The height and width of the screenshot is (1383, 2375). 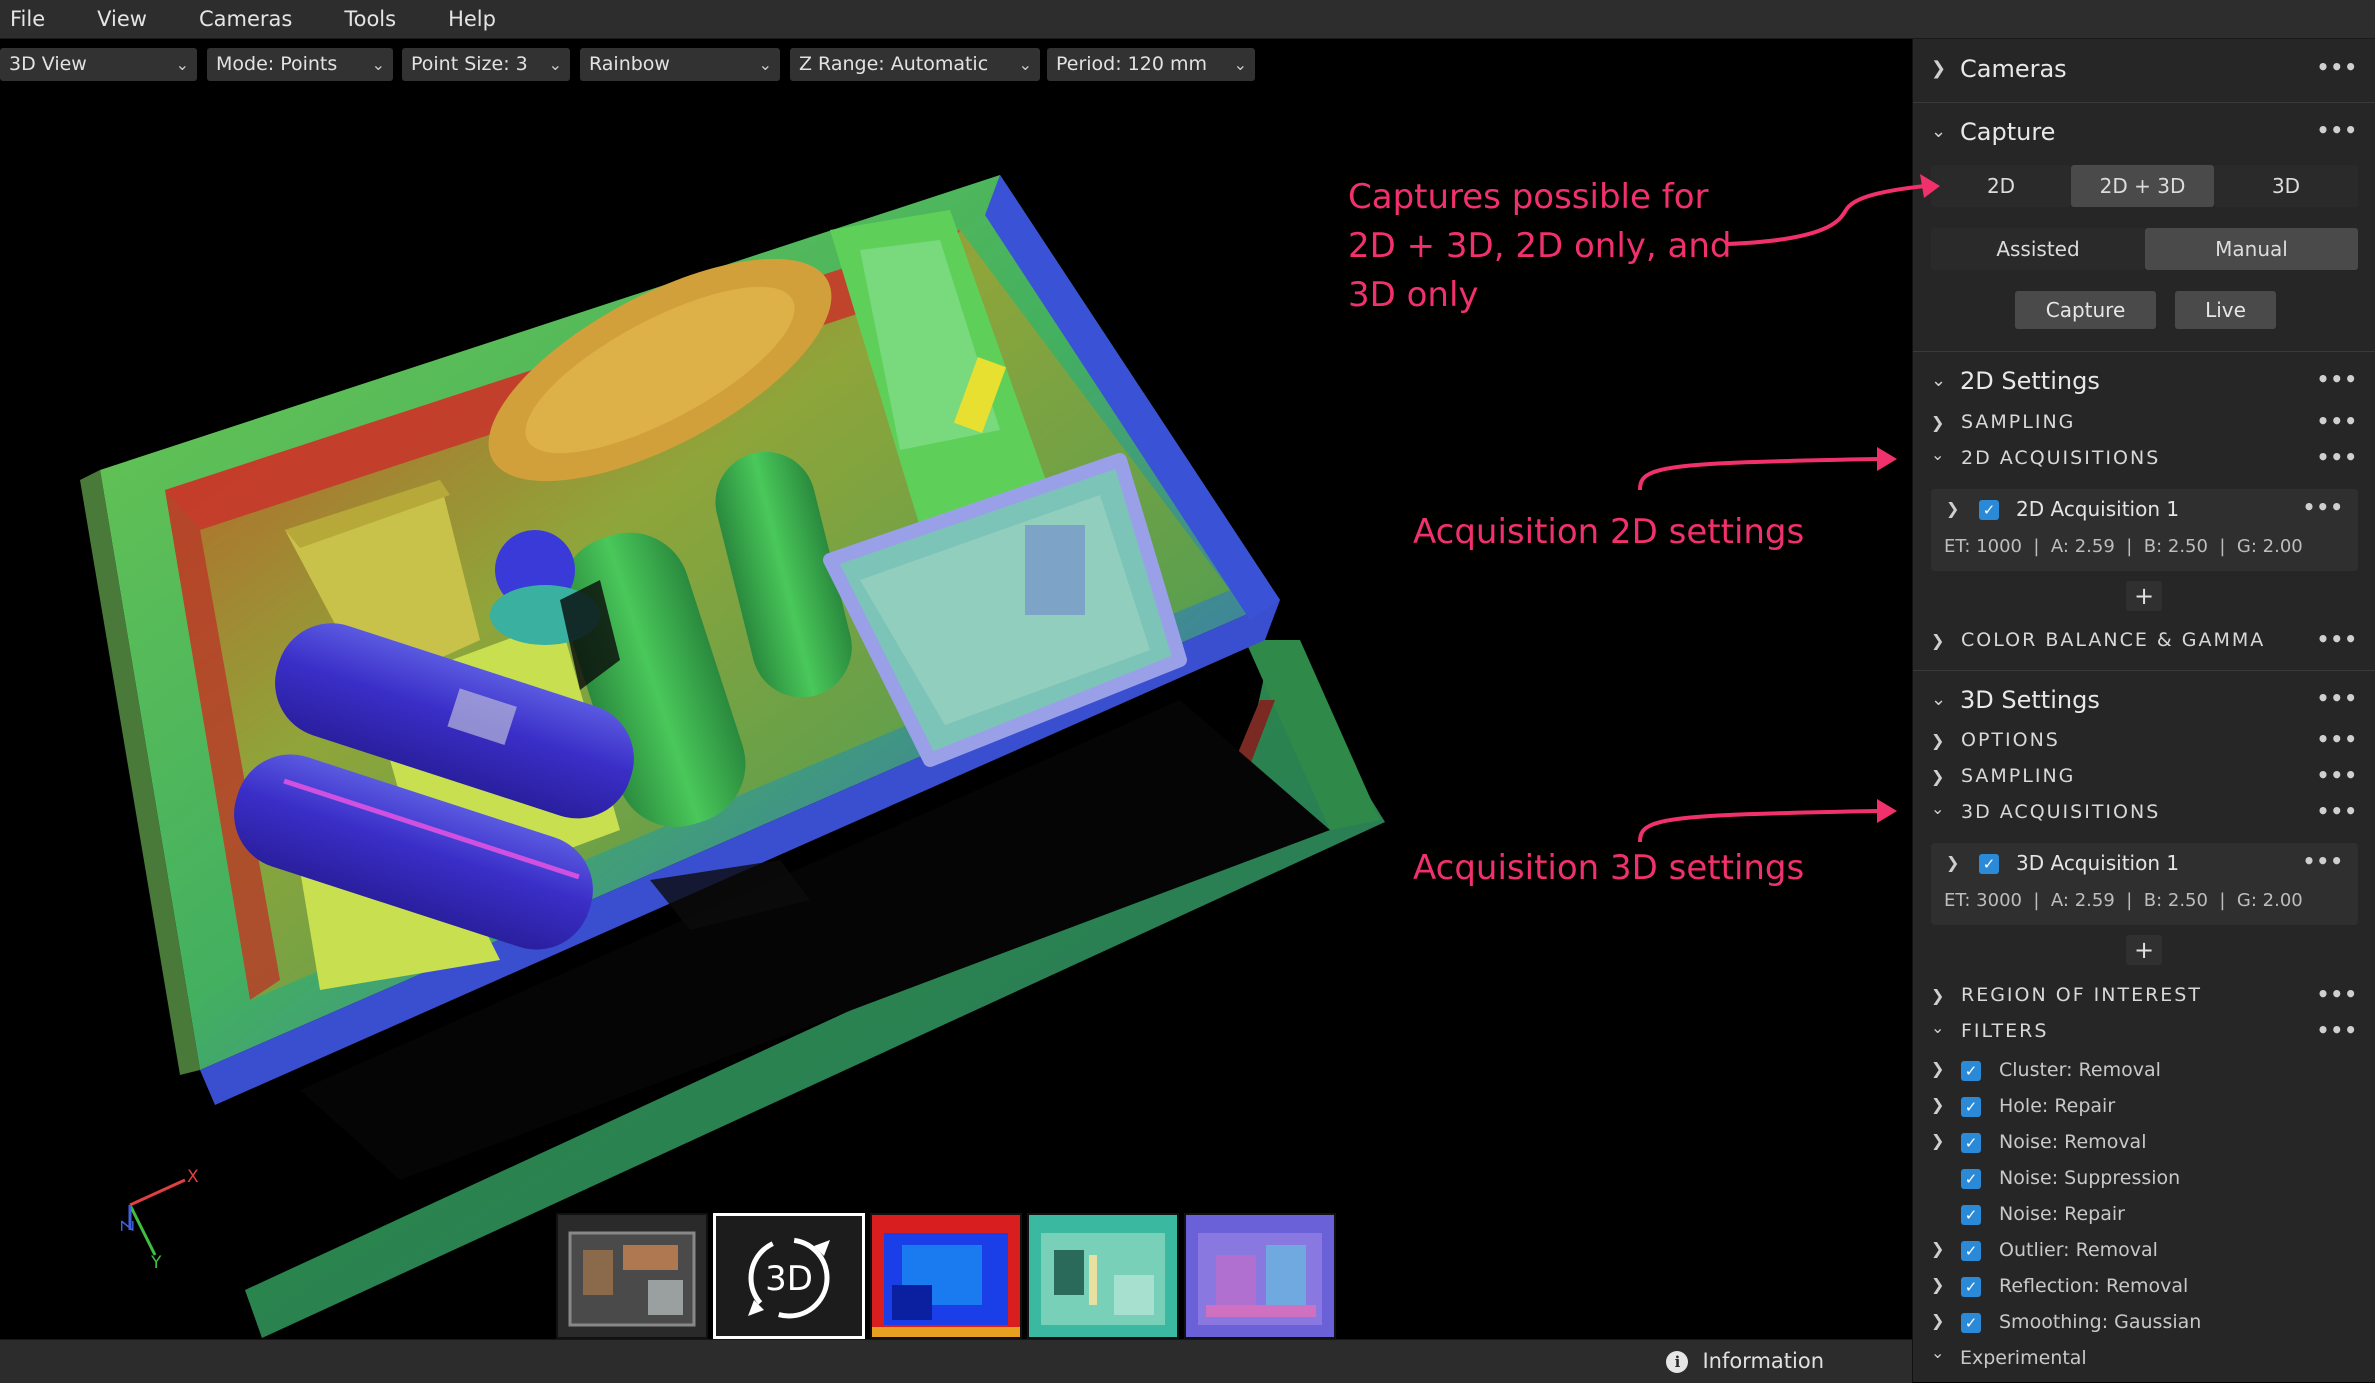 What do you see at coordinates (300, 64) in the screenshot?
I see `render-mode-dropdown: Mode: Points ⌄` at bounding box center [300, 64].